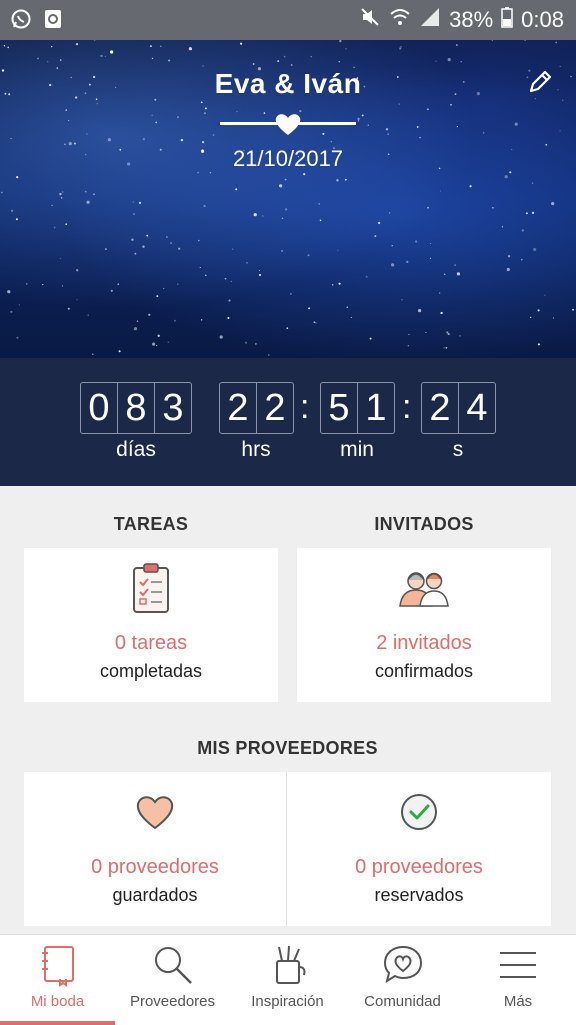 Image resolution: width=576 pixels, height=1025 pixels. Describe the element at coordinates (151, 671) in the screenshot. I see `tasks-subtitle: completadas` at that location.